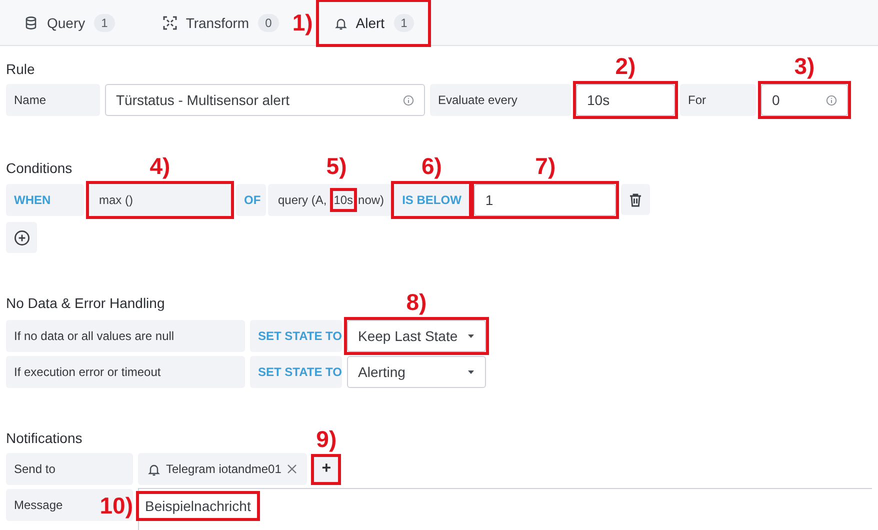 The image size is (878, 530). I want to click on callout-number: 1), so click(302, 23).